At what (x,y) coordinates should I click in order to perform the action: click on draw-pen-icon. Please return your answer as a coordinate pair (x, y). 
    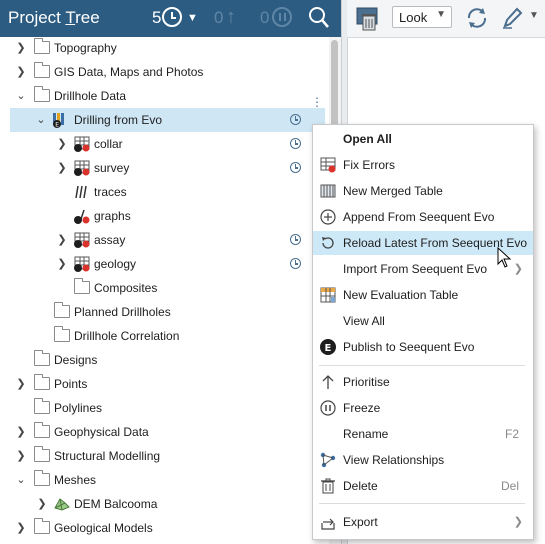
    Looking at the image, I should click on (512, 18).